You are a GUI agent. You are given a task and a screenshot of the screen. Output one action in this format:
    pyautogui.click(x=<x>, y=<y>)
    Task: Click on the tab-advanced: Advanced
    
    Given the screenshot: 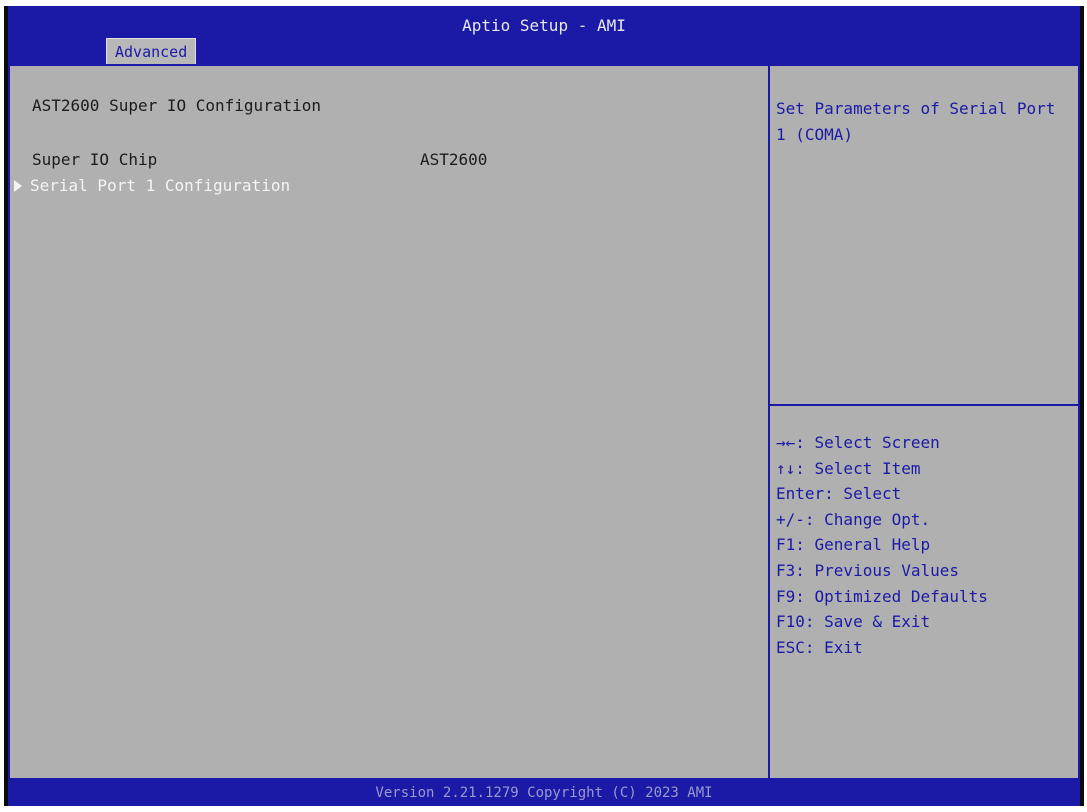 What is the action you would take?
    pyautogui.click(x=151, y=51)
    